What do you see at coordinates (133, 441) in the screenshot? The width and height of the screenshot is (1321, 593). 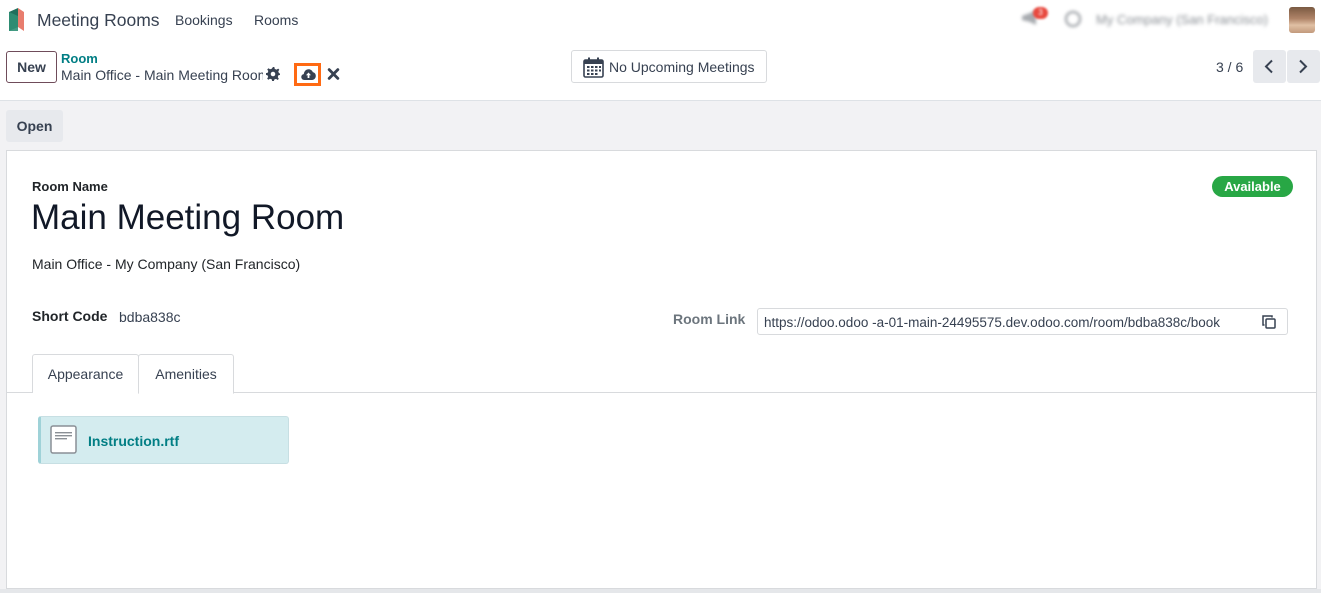 I see `attachment-name: Instruction.rtf` at bounding box center [133, 441].